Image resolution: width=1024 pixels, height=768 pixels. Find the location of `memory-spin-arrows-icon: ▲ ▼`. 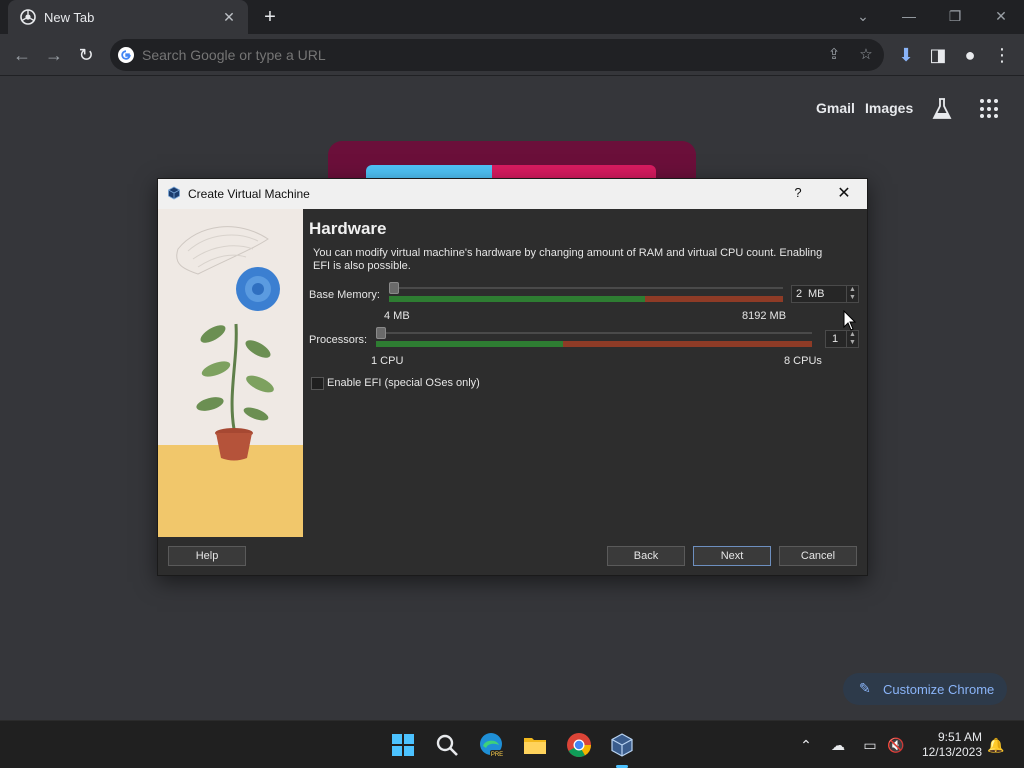

memory-spin-arrows-icon: ▲ ▼ is located at coordinates (852, 294).